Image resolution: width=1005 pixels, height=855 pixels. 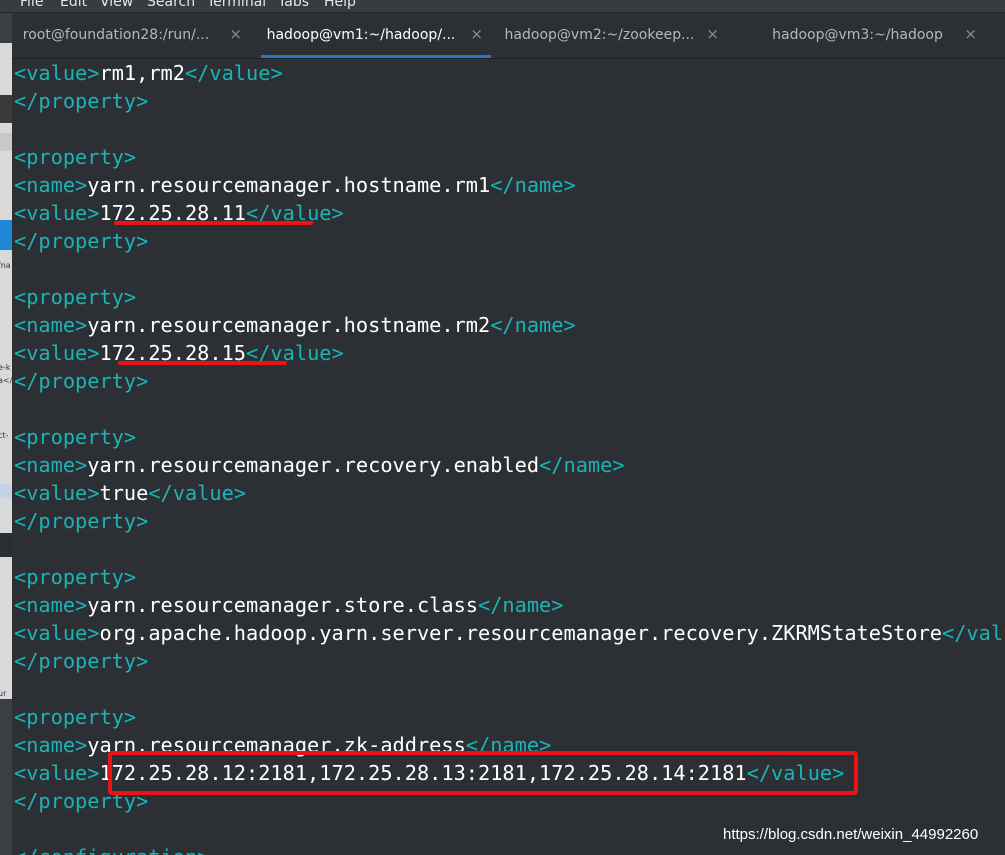 What do you see at coordinates (213, 223) in the screenshot?
I see `annotation-underline-rm1` at bounding box center [213, 223].